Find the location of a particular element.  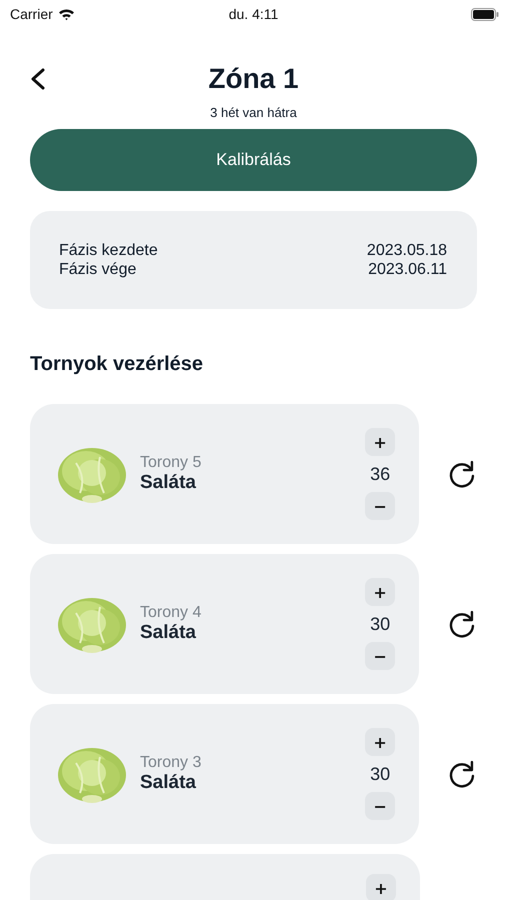

tower-name: Torony 5 is located at coordinates (171, 463).